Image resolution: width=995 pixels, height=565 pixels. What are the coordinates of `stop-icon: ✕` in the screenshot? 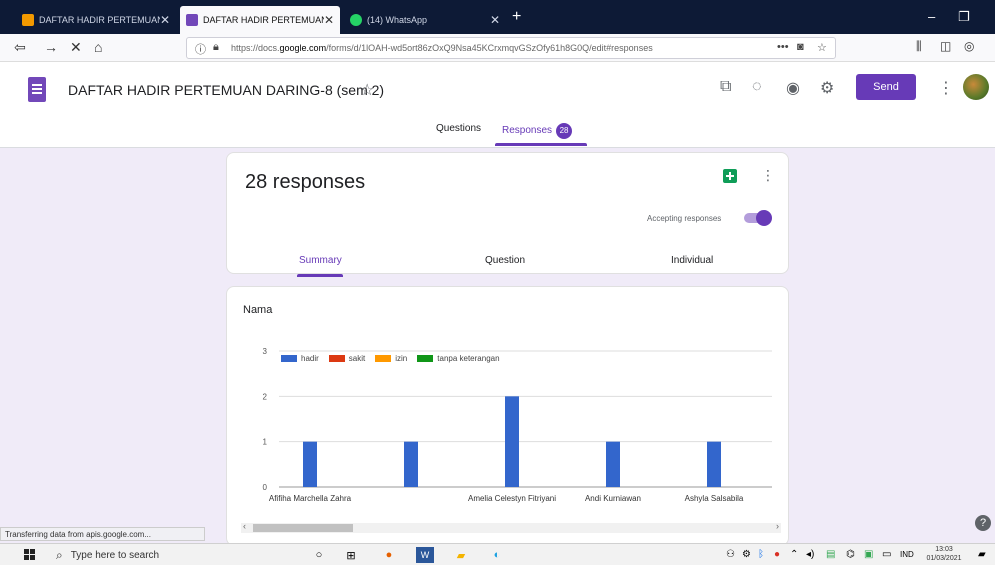 It's located at (76, 47).